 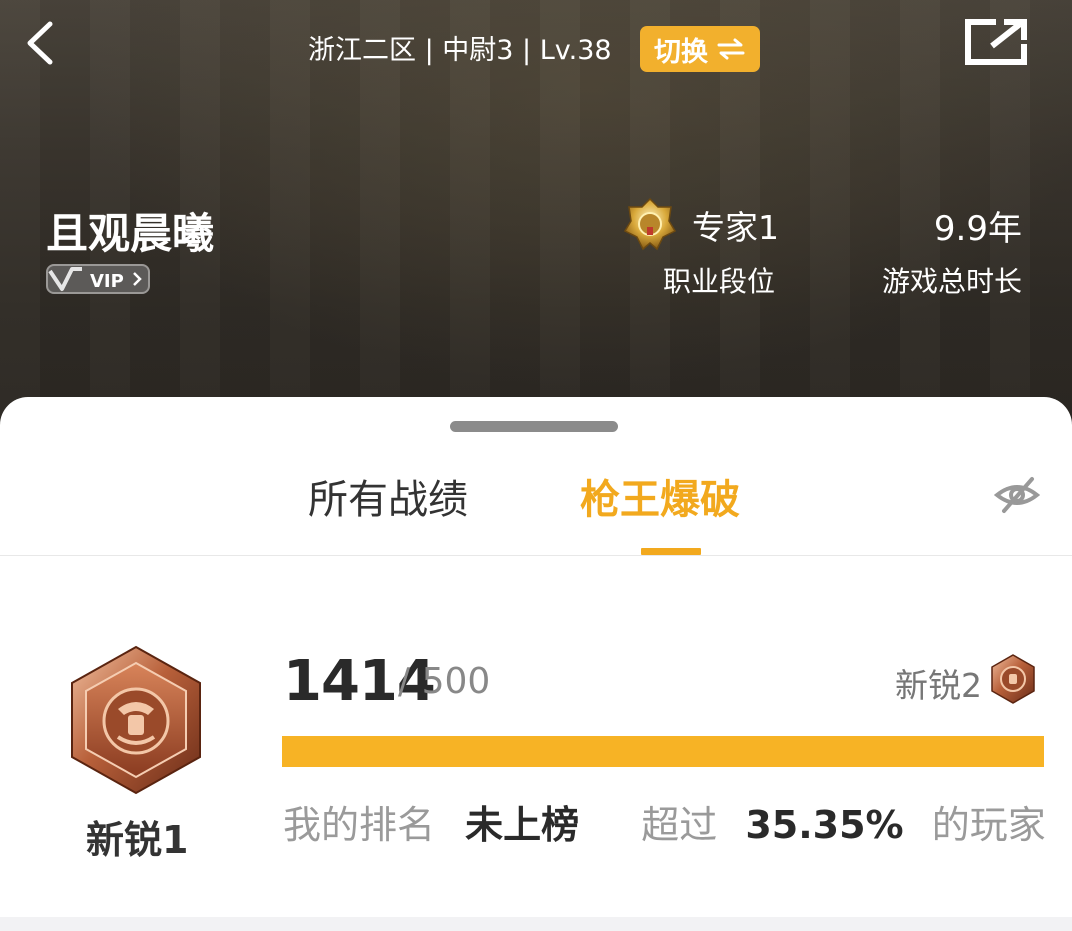 What do you see at coordinates (660, 496) in the screenshot?
I see `tab-sniper-demolition: 枪王爆破` at bounding box center [660, 496].